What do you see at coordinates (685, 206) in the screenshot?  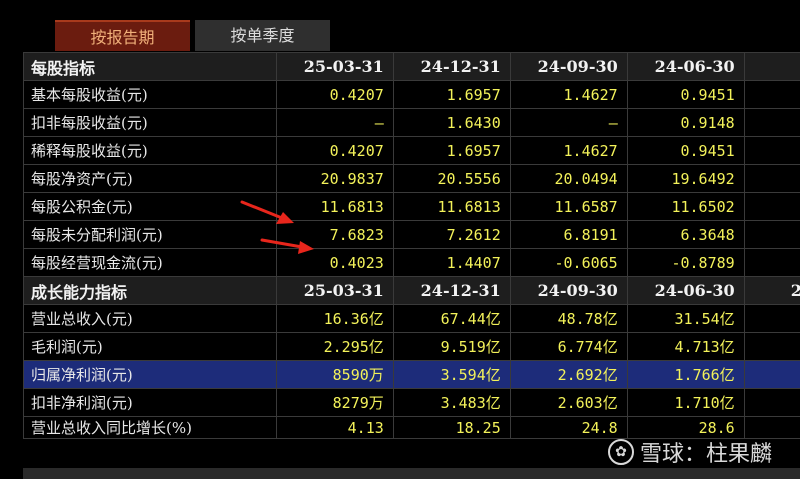 I see `cell-value: 11.6502` at bounding box center [685, 206].